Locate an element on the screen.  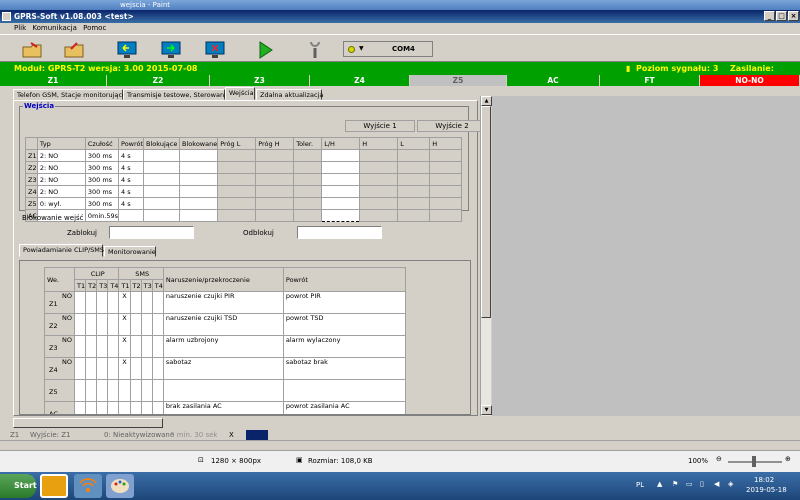
zoom-in-icon: ⊕ is located at coordinates (788, 459).